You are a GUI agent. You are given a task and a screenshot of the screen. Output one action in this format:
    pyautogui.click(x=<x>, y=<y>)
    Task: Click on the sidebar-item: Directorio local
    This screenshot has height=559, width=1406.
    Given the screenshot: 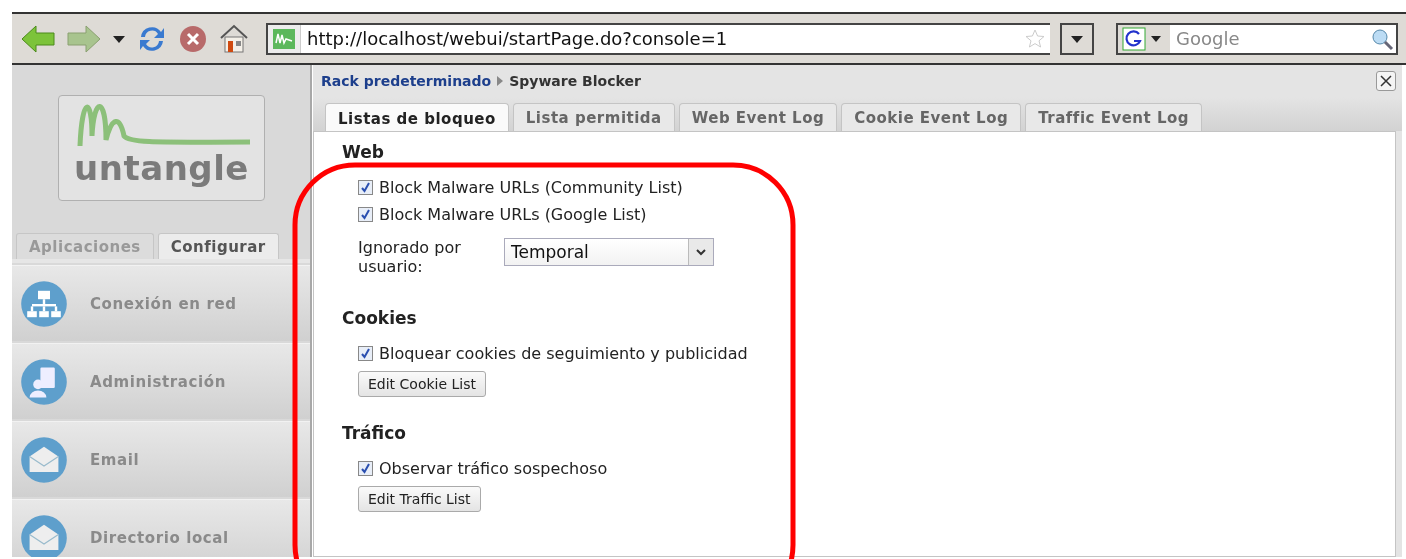 What is the action you would take?
    pyautogui.click(x=161, y=528)
    